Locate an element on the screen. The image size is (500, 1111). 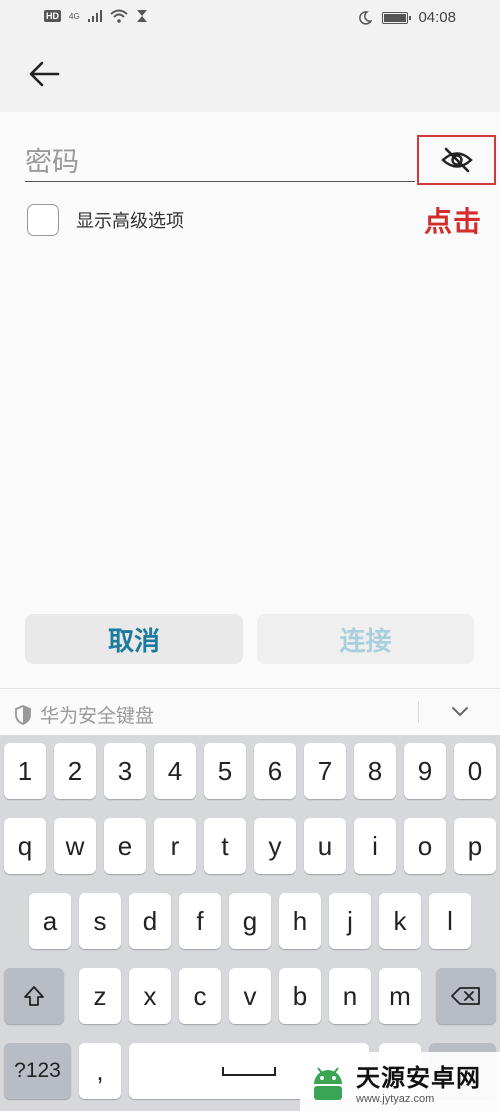
cancel-button: 取消 is located at coordinates (134, 639).